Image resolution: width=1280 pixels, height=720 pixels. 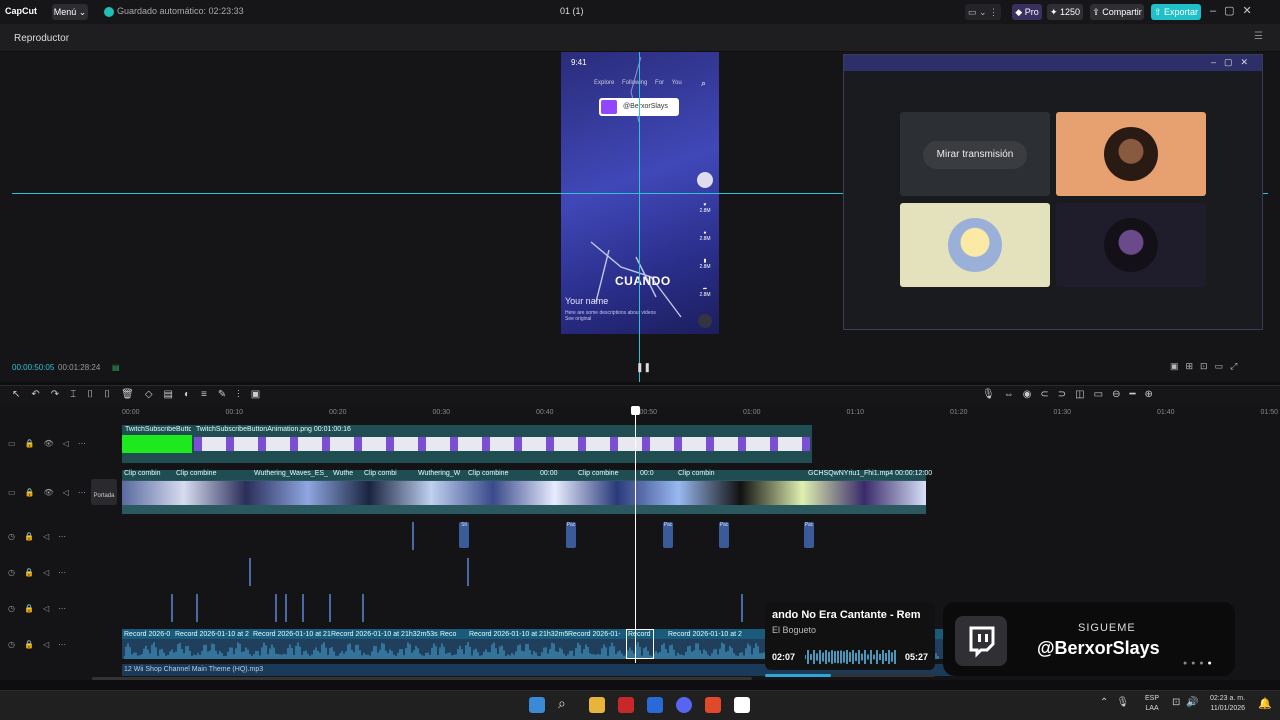 I want to click on video-clip-label: Clip combin, so click(x=142, y=473).